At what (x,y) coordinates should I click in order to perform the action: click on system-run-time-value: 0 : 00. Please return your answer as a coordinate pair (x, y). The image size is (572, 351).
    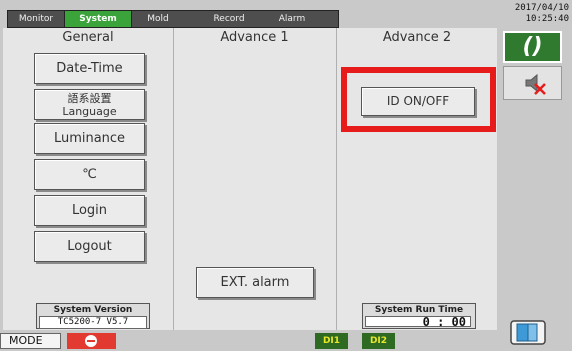
    Looking at the image, I should click on (418, 322).